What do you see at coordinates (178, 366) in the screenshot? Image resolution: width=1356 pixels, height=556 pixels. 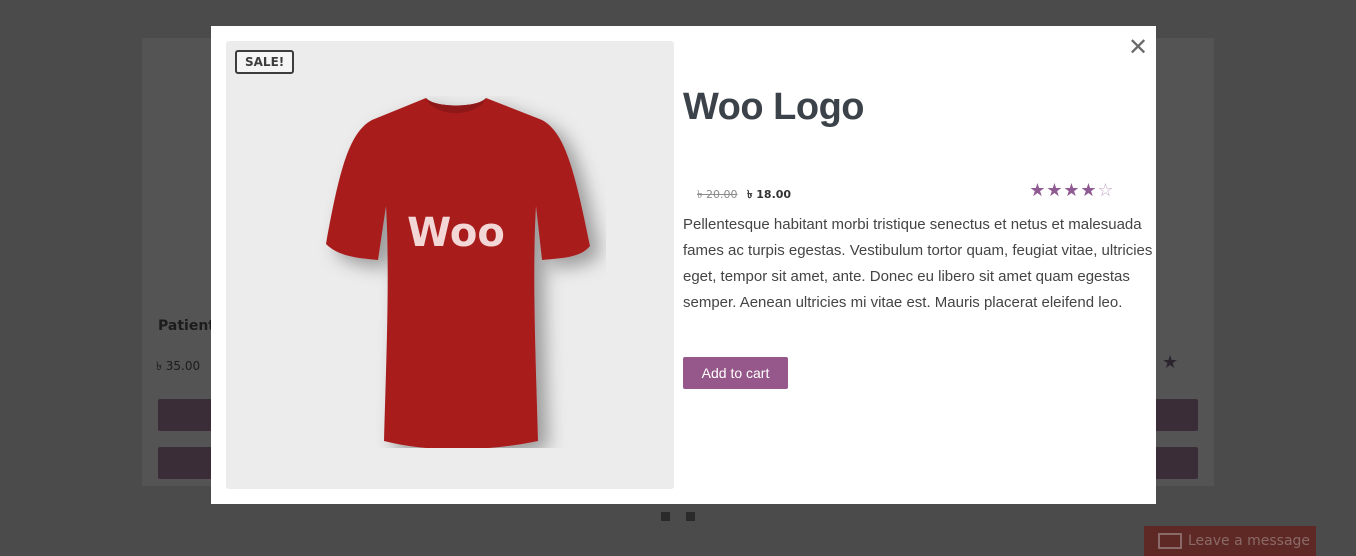 I see `background-product-price: ৳ 35.00` at bounding box center [178, 366].